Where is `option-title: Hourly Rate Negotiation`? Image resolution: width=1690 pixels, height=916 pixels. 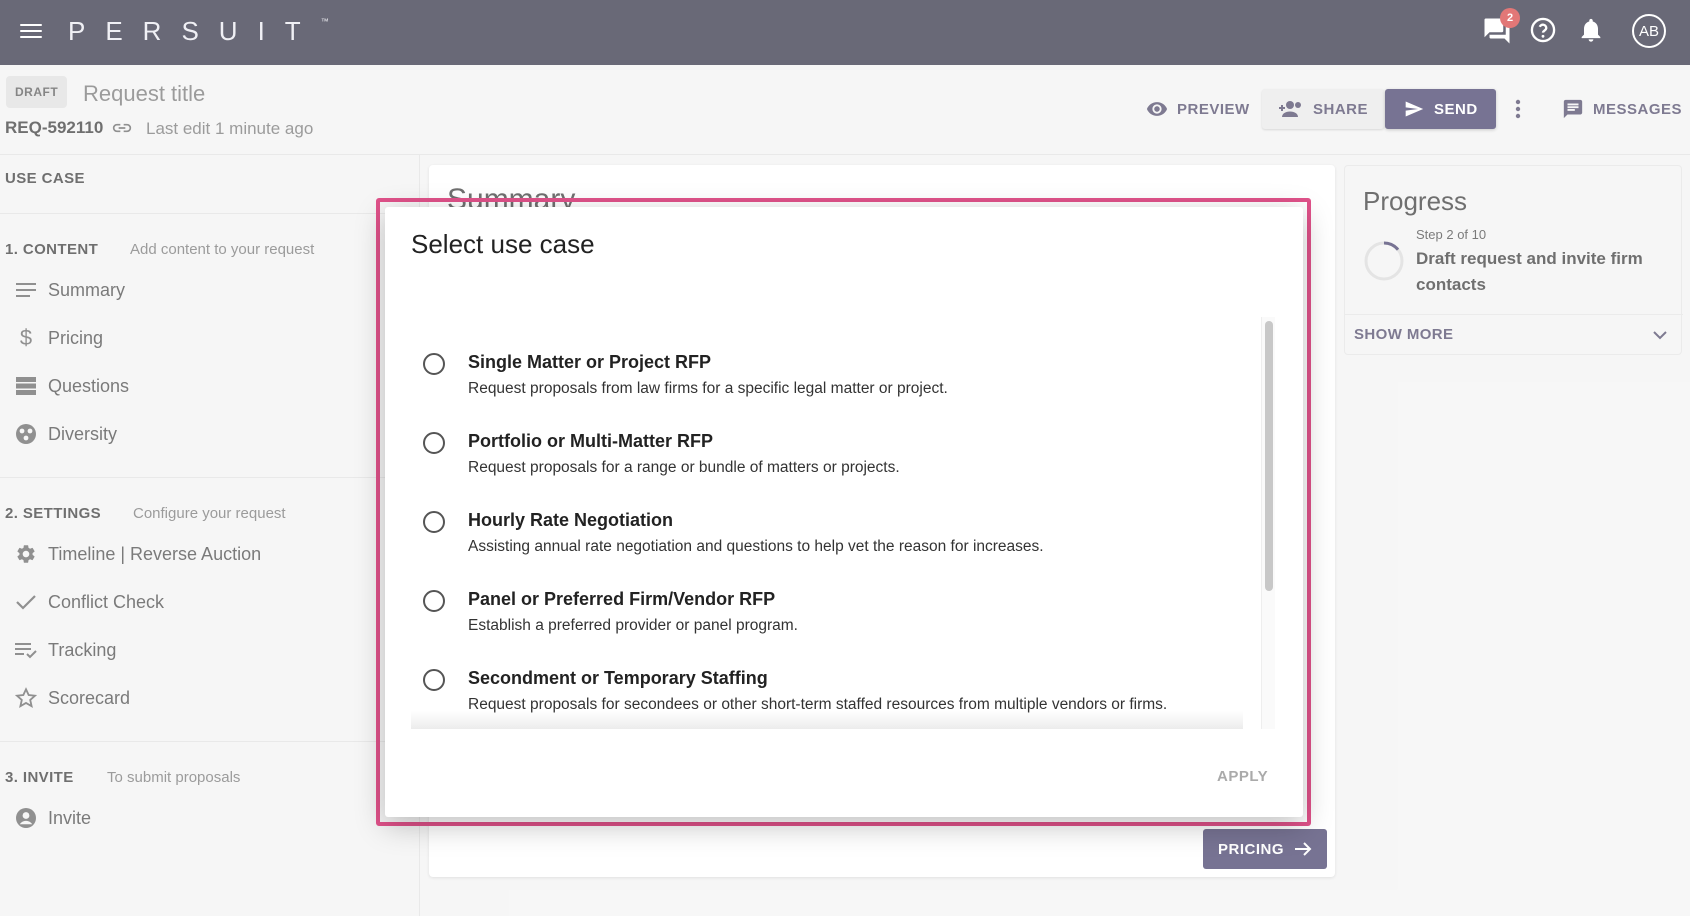 option-title: Hourly Rate Negotiation is located at coordinates (571, 520).